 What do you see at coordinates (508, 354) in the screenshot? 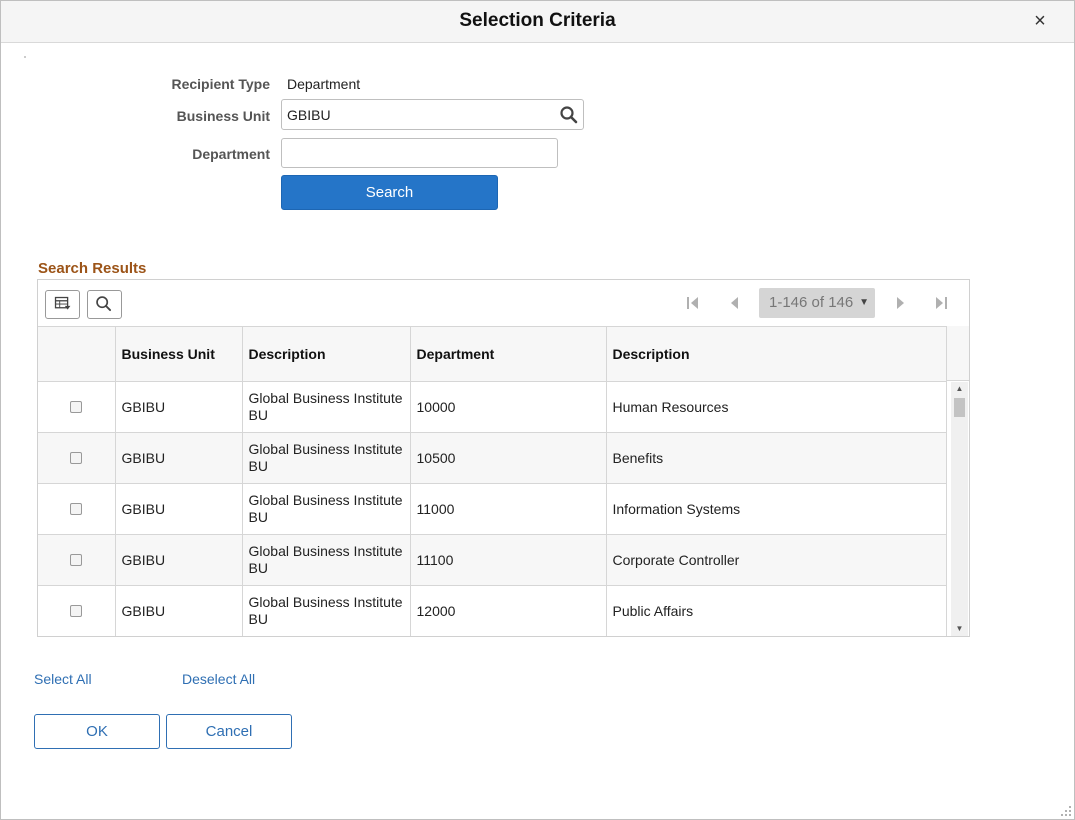
I see `column-header-department: Department` at bounding box center [508, 354].